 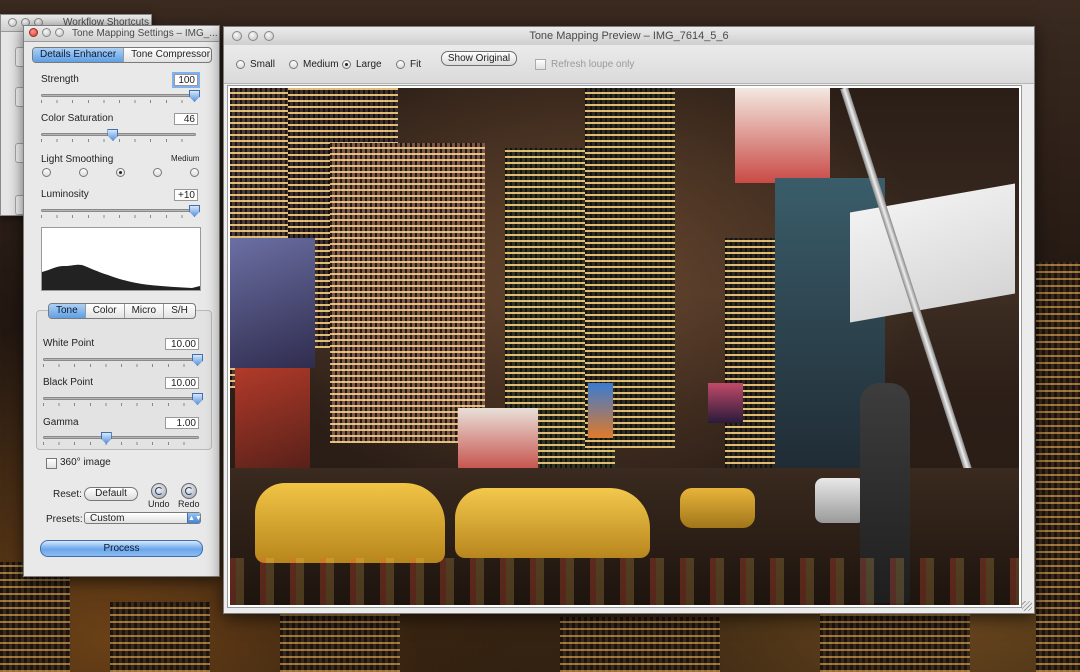 I want to click on size-option-medium-label: Medium, so click(x=321, y=64).